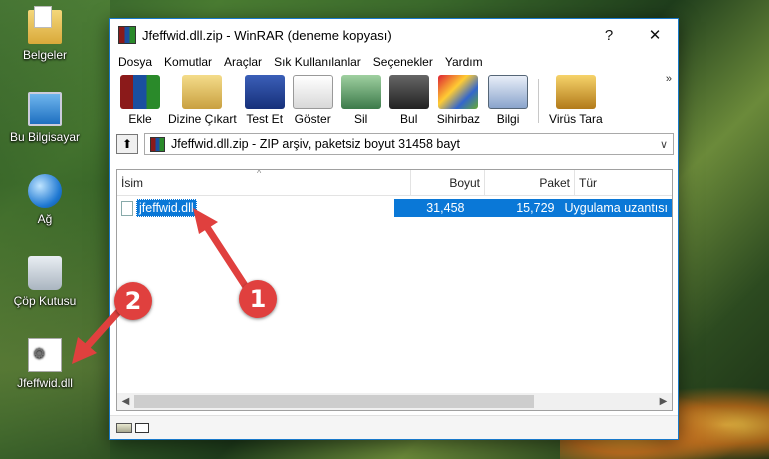 This screenshot has width=769, height=459. What do you see at coordinates (45, 137) in the screenshot?
I see `desktop-icon-label: Bu Bilgisayar` at bounding box center [45, 137].